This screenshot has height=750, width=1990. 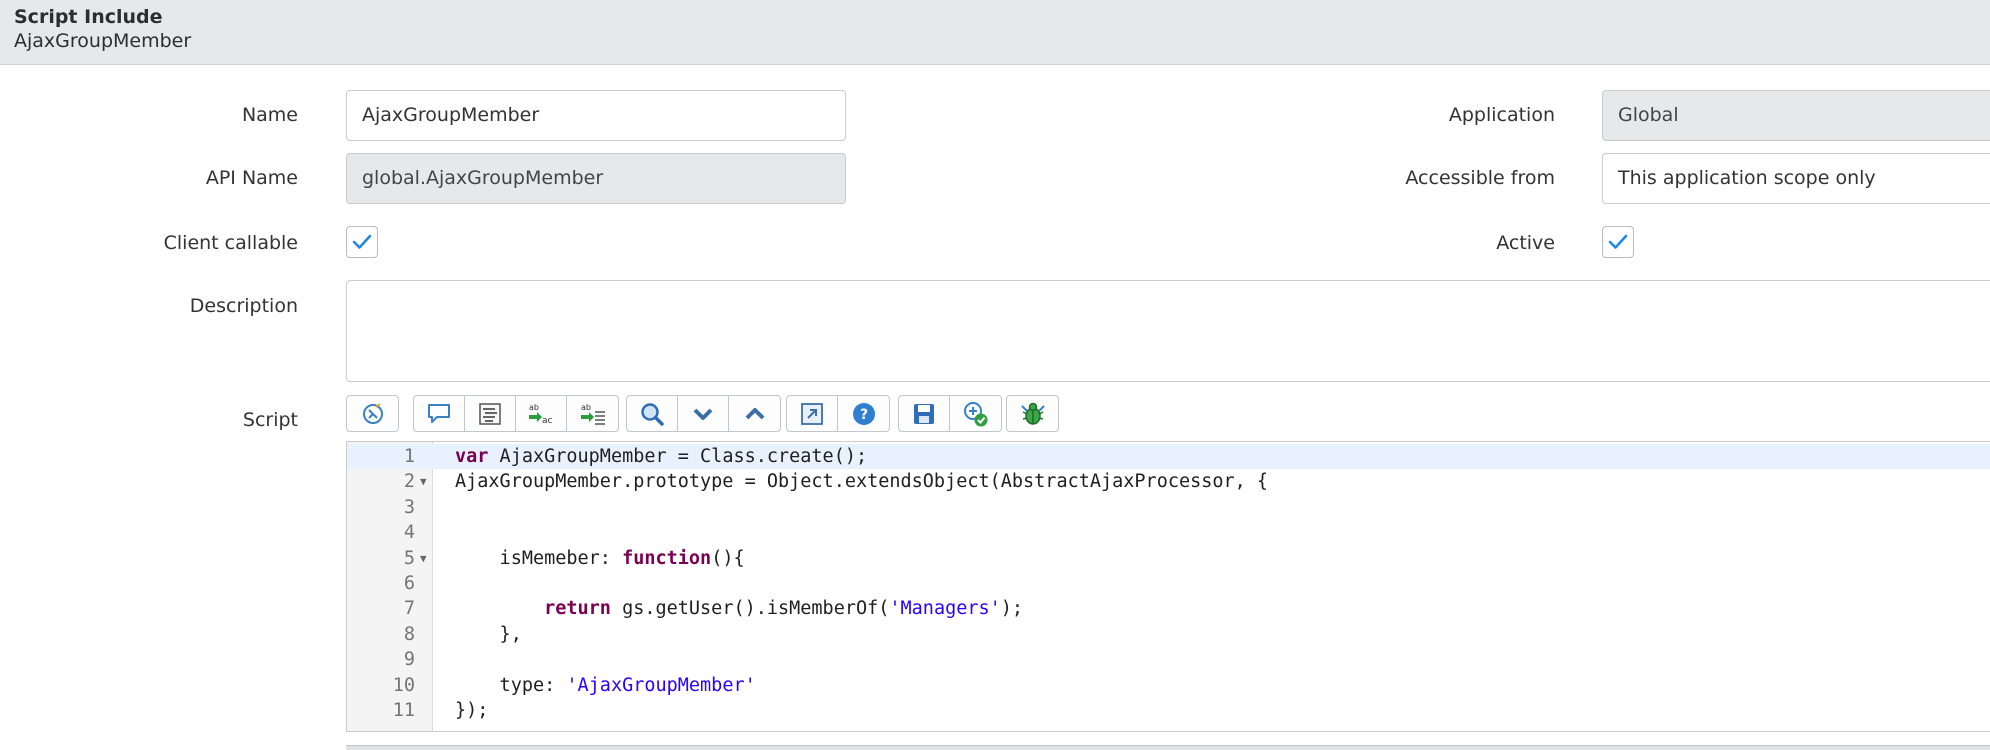 I want to click on code-keyword: return, so click(x=577, y=609).